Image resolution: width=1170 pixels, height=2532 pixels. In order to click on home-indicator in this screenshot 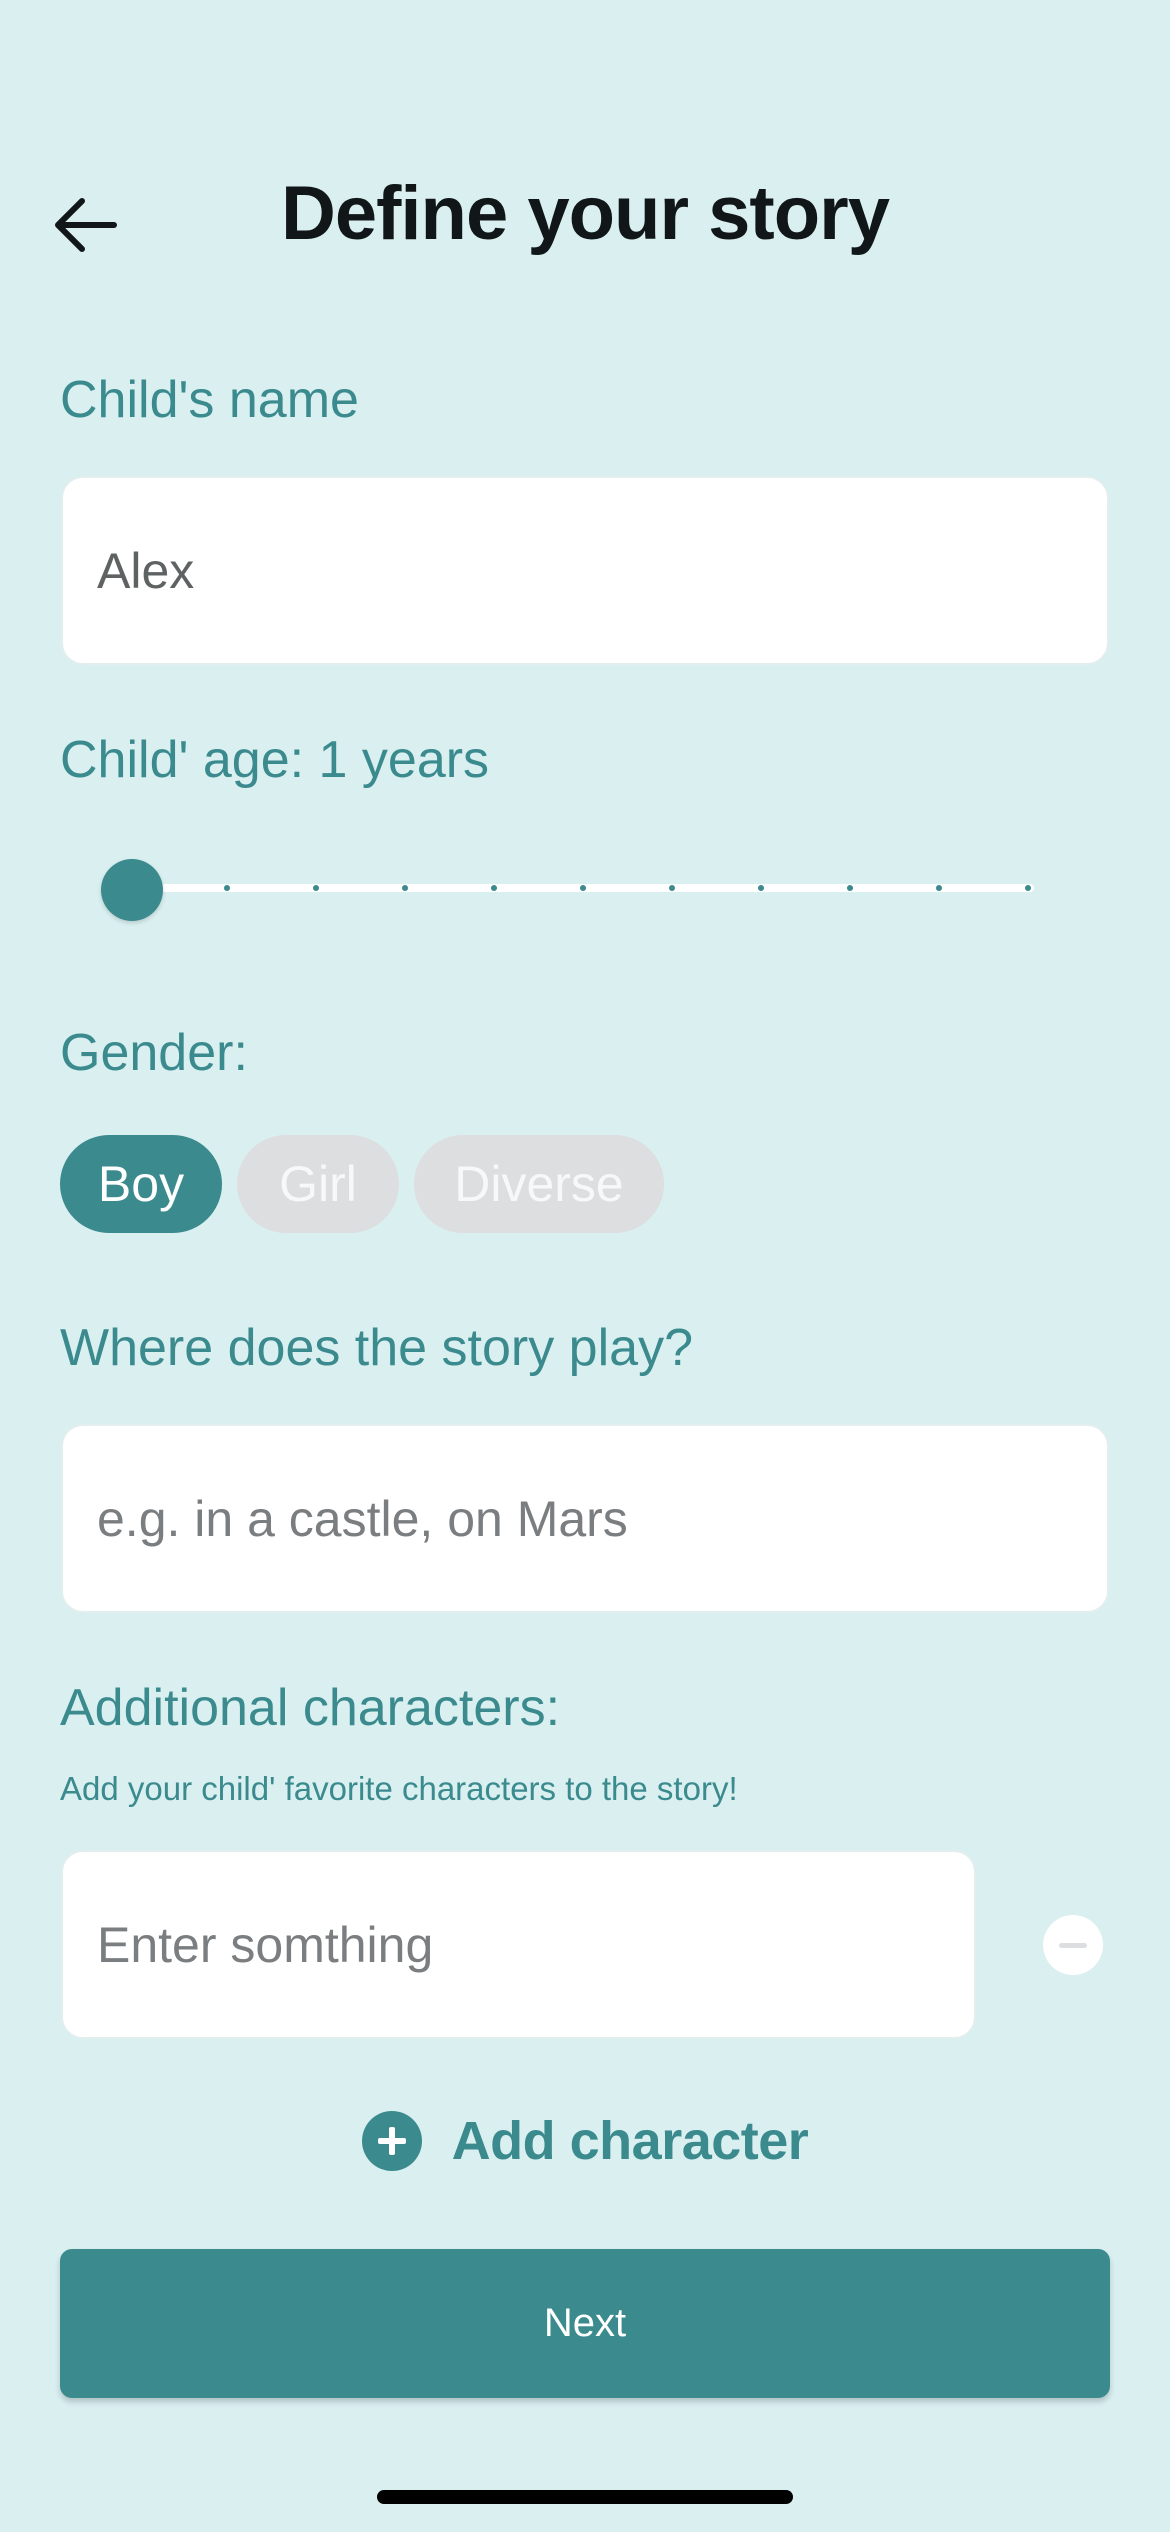, I will do `click(585, 2497)`.